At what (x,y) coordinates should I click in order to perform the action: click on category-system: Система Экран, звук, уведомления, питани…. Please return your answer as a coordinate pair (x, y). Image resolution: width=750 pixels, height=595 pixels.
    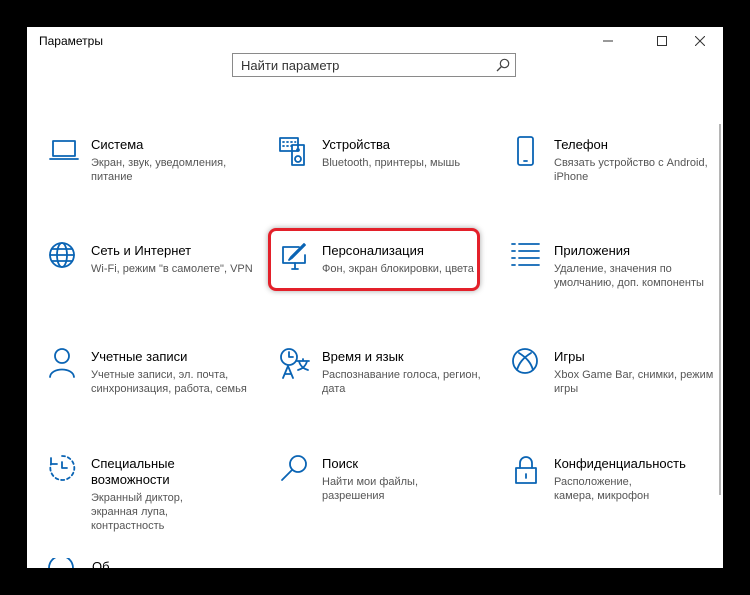
    Looking at the image, I should click on (153, 170).